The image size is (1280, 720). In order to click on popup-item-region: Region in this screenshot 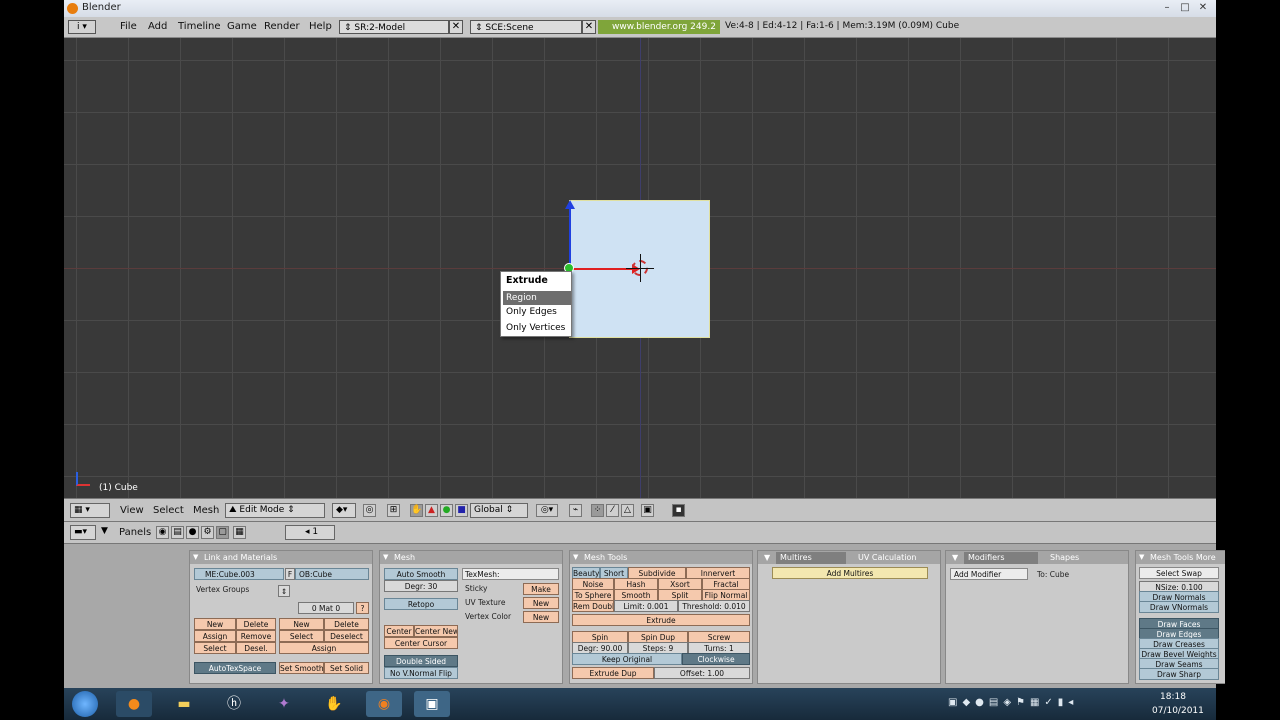, I will do `click(537, 298)`.